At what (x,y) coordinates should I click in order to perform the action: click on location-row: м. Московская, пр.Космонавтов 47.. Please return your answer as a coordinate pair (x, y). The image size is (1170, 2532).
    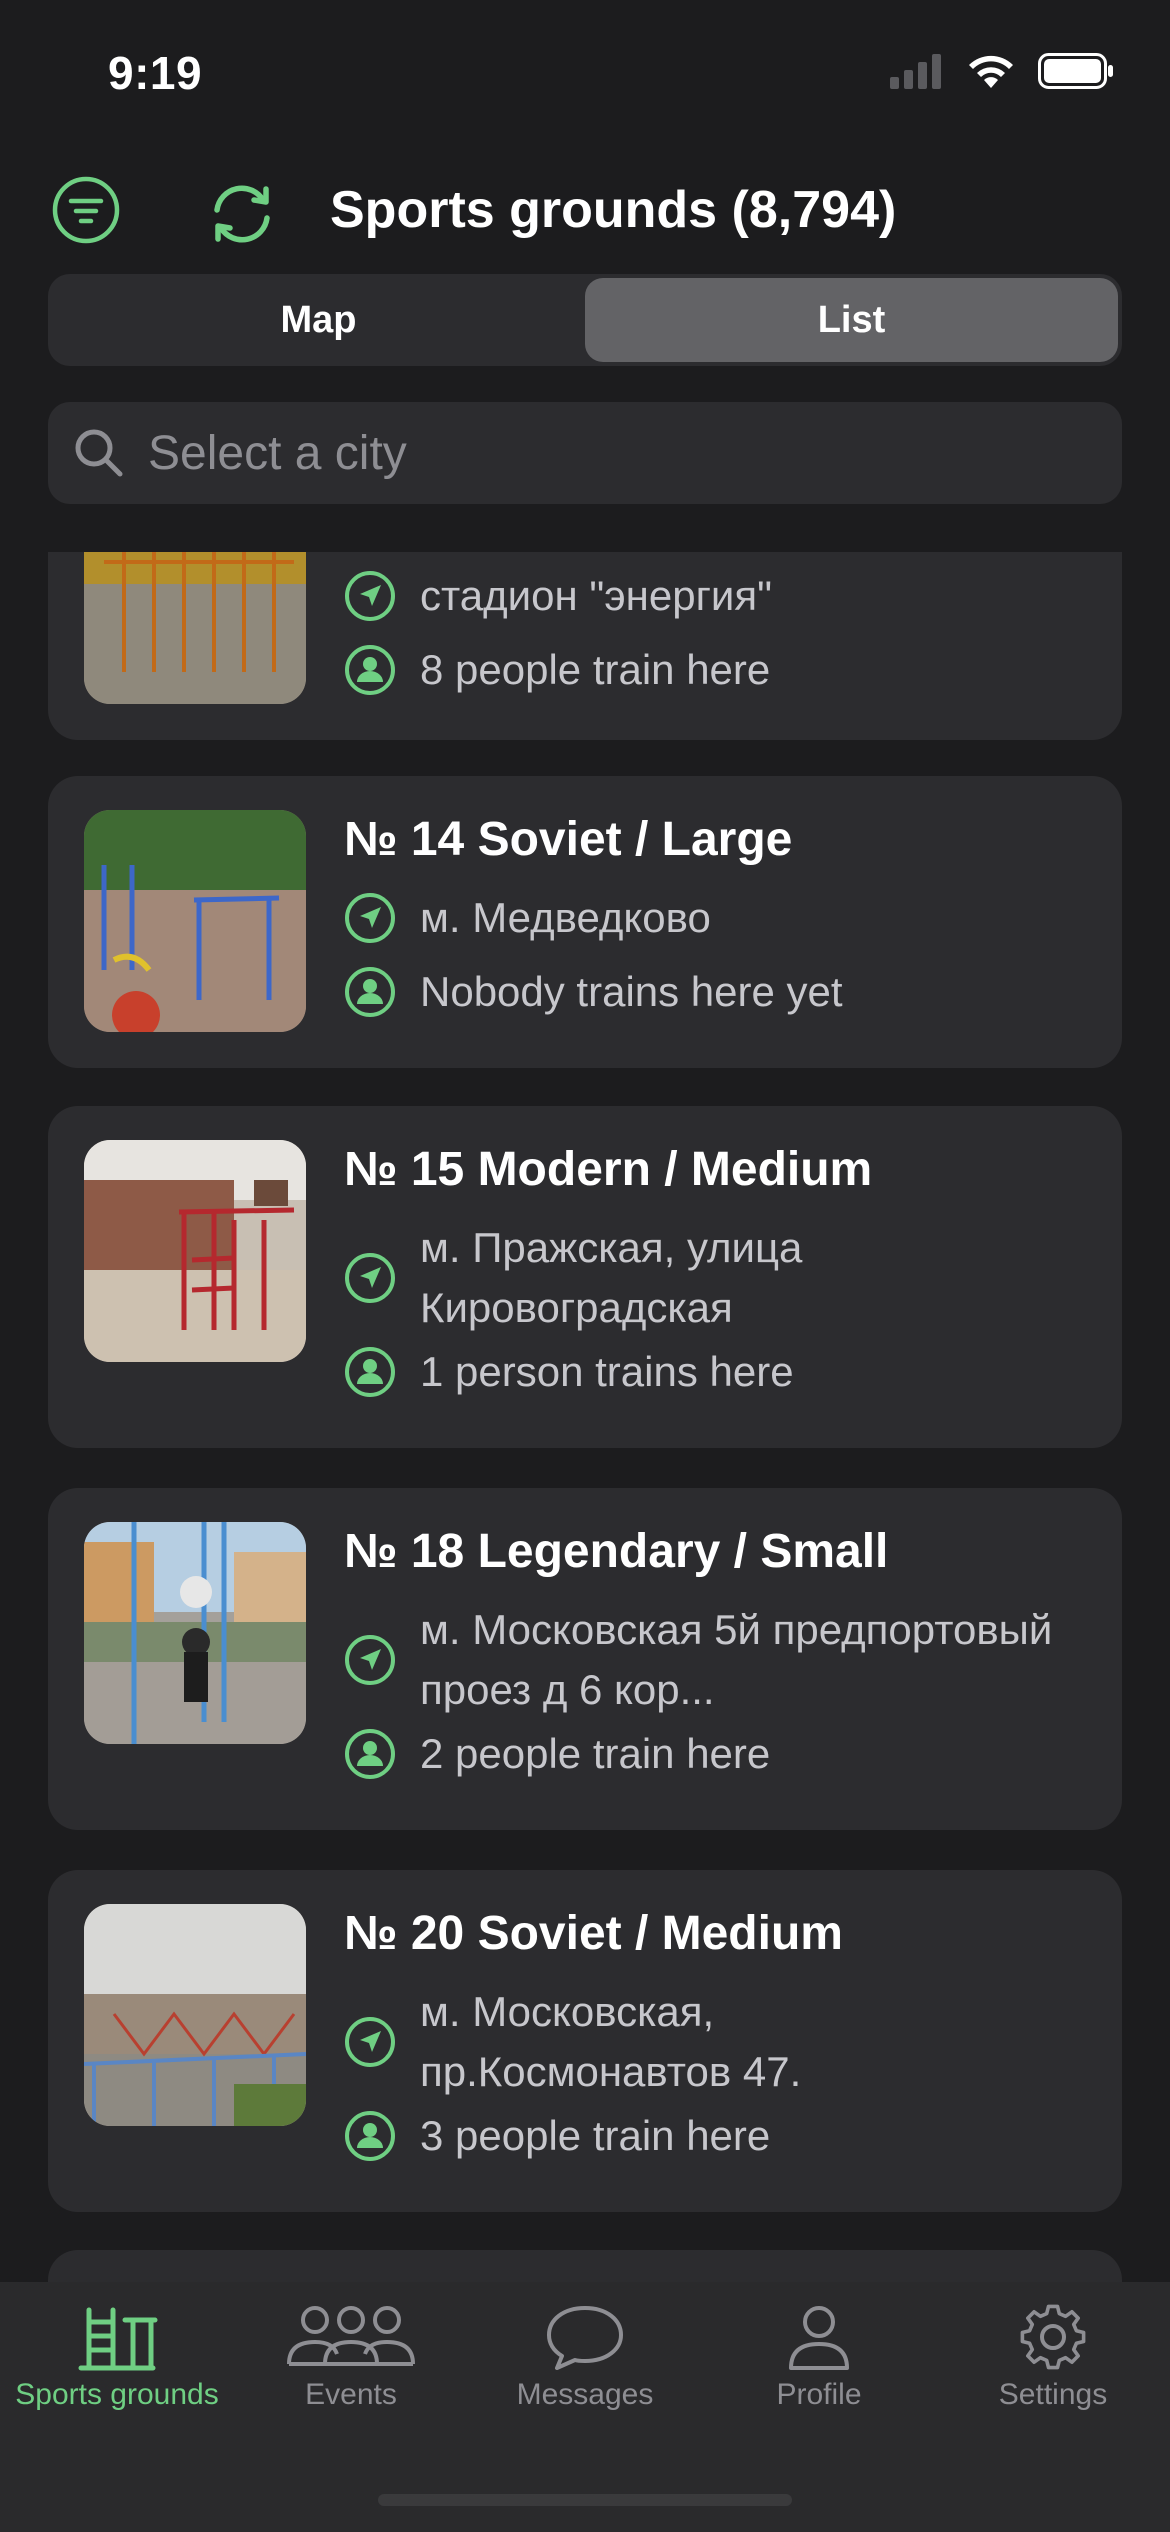
    Looking at the image, I should click on (713, 2042).